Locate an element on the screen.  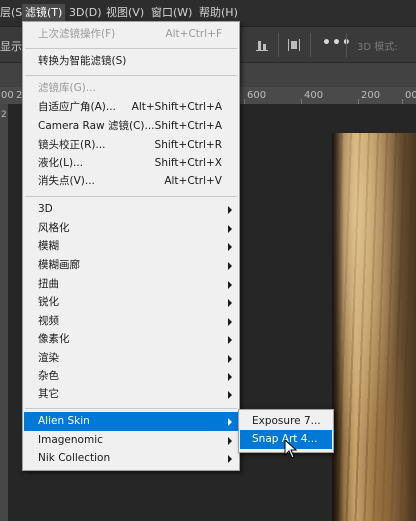
menu-view: 视图(V) is located at coordinates (125, 13).